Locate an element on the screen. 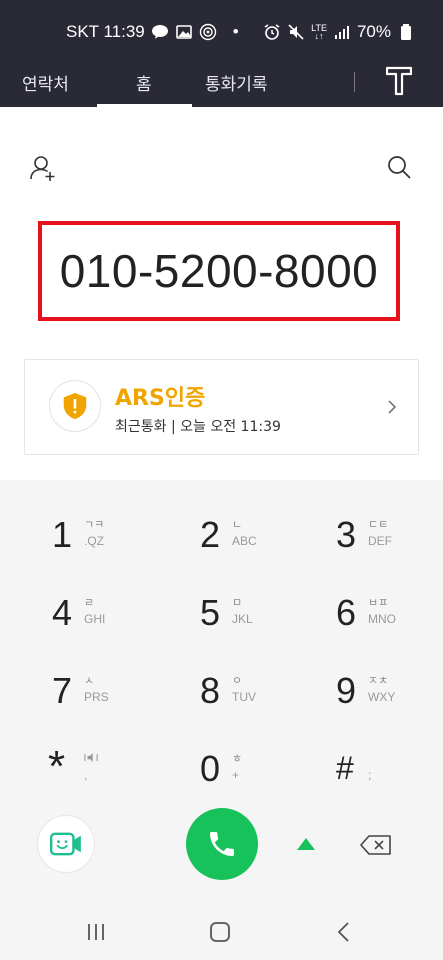  shield-icon is located at coordinates (75, 406).